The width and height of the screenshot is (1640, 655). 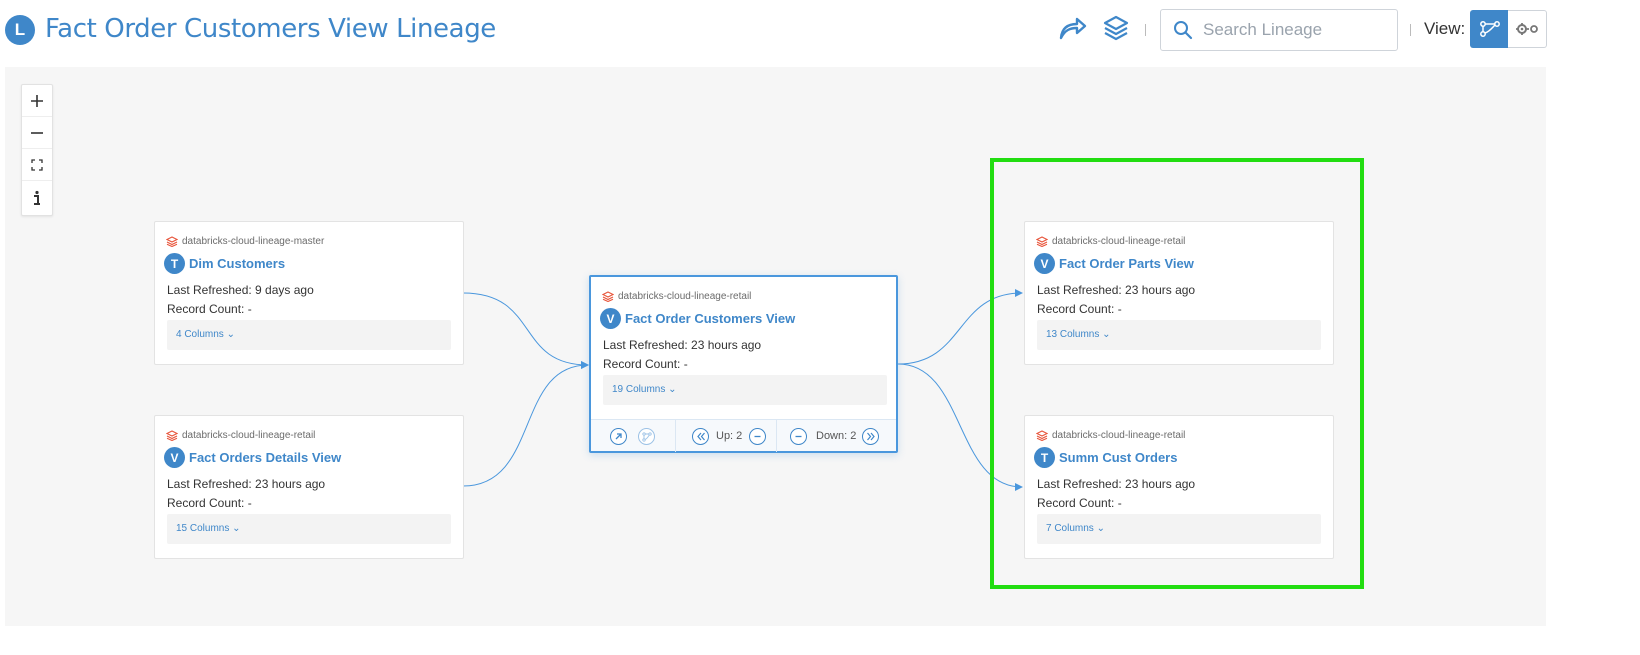 I want to click on node-columns-toggle: 7 Columns ⌄, so click(x=1179, y=529).